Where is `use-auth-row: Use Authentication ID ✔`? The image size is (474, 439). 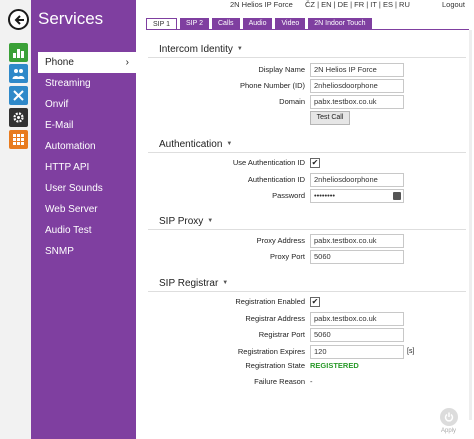 use-auth-row: Use Authentication ID ✔ is located at coordinates (237, 163).